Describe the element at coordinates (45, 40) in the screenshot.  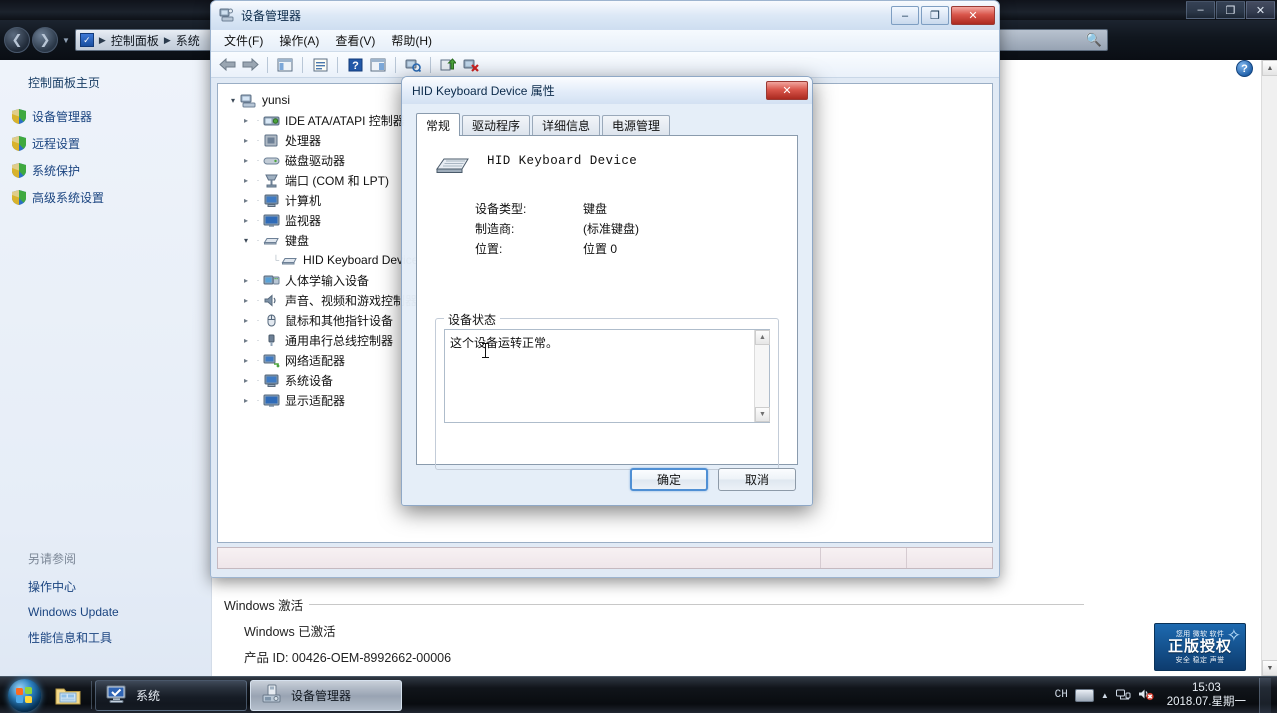
I see `forward-button: ❯` at that location.